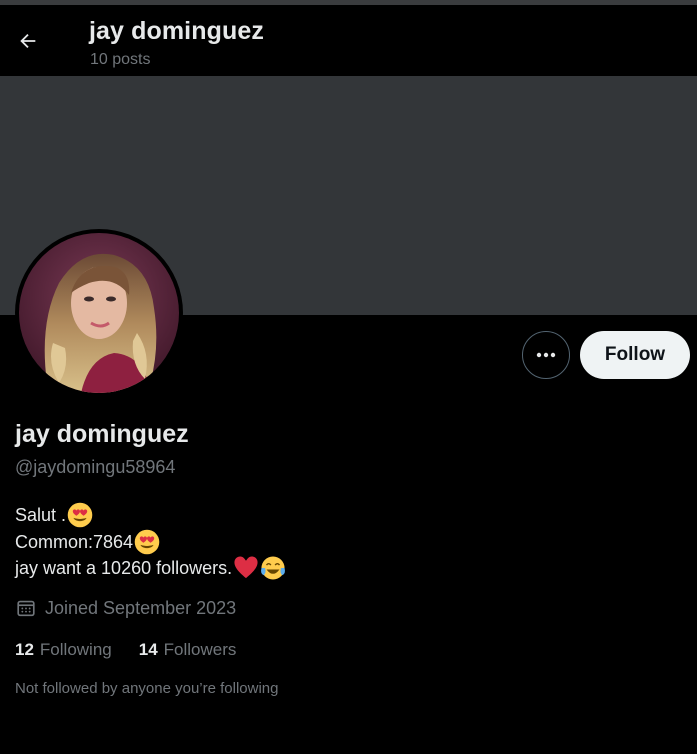  I want to click on joined-text: Joined September 2023, so click(141, 607).